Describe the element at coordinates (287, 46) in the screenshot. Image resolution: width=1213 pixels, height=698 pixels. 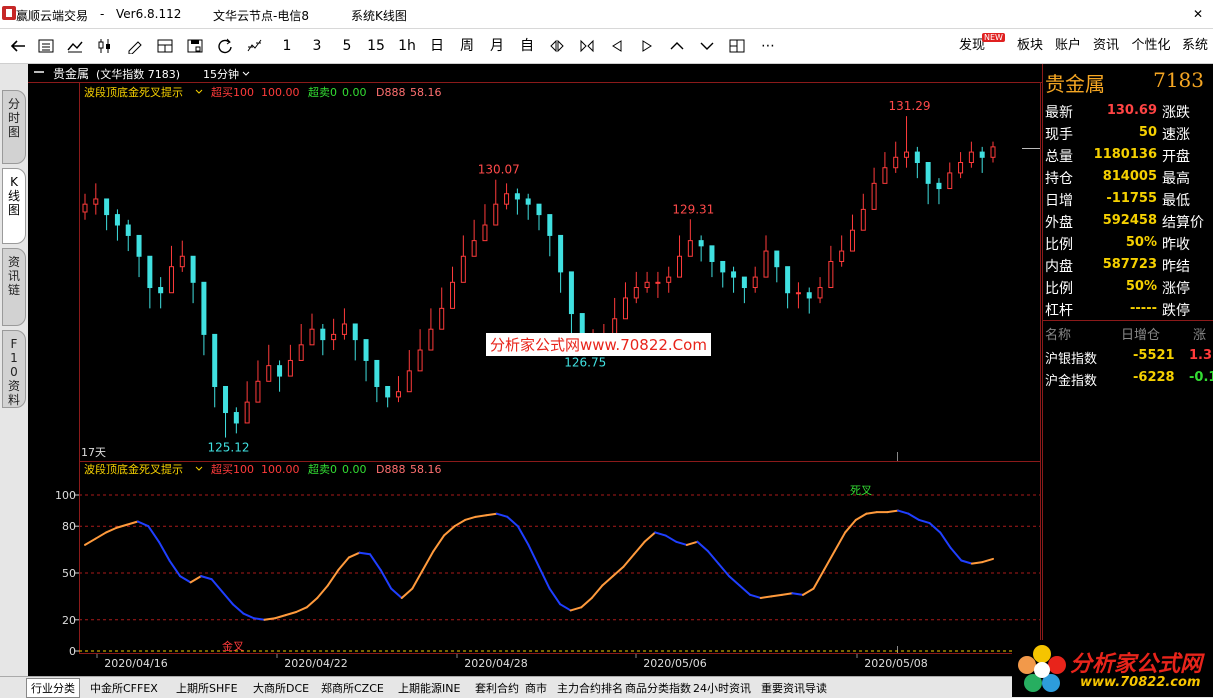
I see `period-1m: 1` at that location.